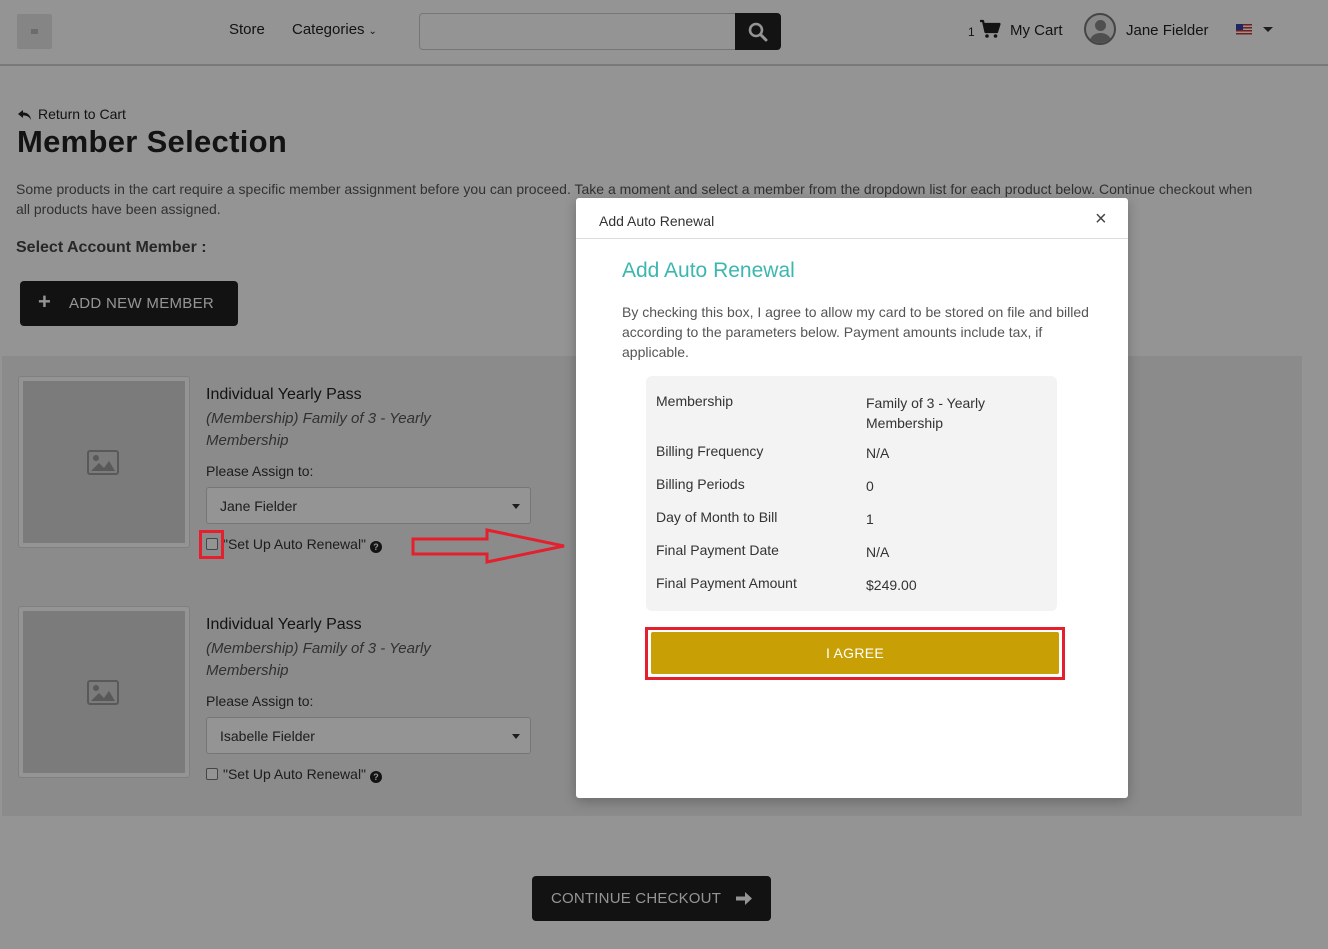  What do you see at coordinates (855, 653) in the screenshot?
I see `annotation-highlight-agree` at bounding box center [855, 653].